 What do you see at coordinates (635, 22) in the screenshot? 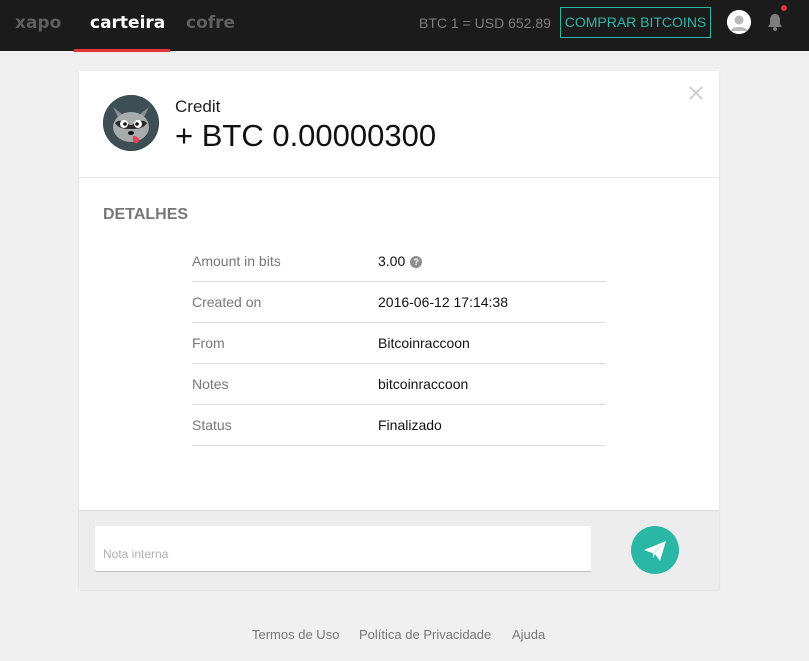
I see `buy-bitcoins-button: COMPRAR BITCOINS` at bounding box center [635, 22].